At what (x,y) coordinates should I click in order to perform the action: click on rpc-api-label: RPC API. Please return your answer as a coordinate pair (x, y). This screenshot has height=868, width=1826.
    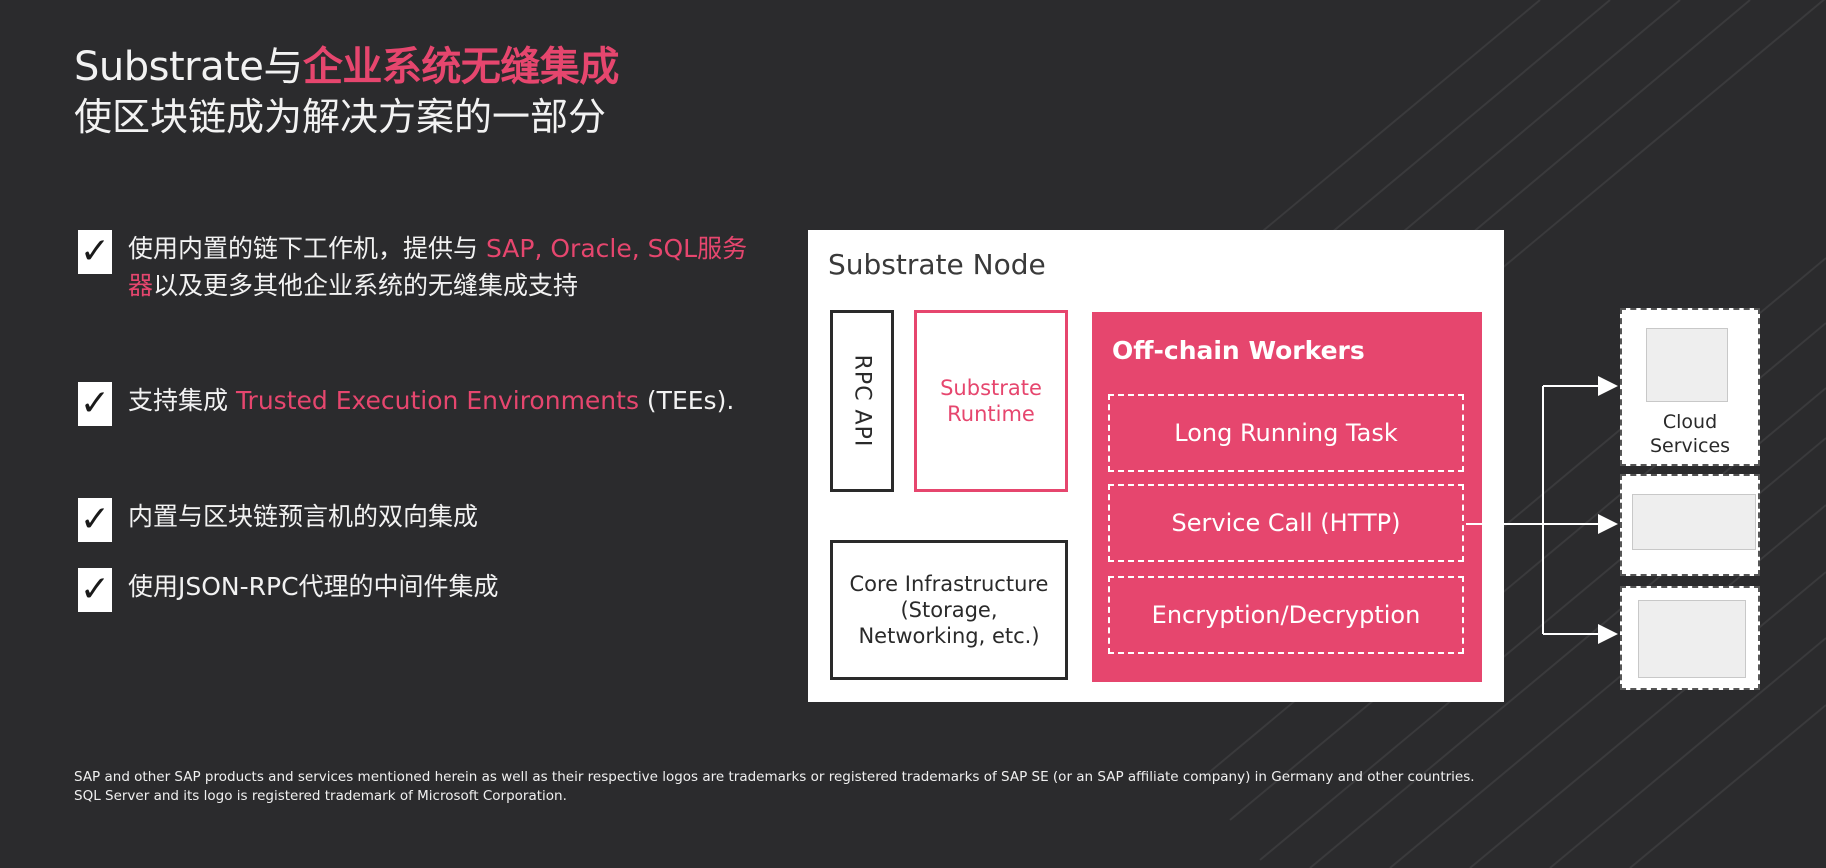
    Looking at the image, I should click on (862, 401).